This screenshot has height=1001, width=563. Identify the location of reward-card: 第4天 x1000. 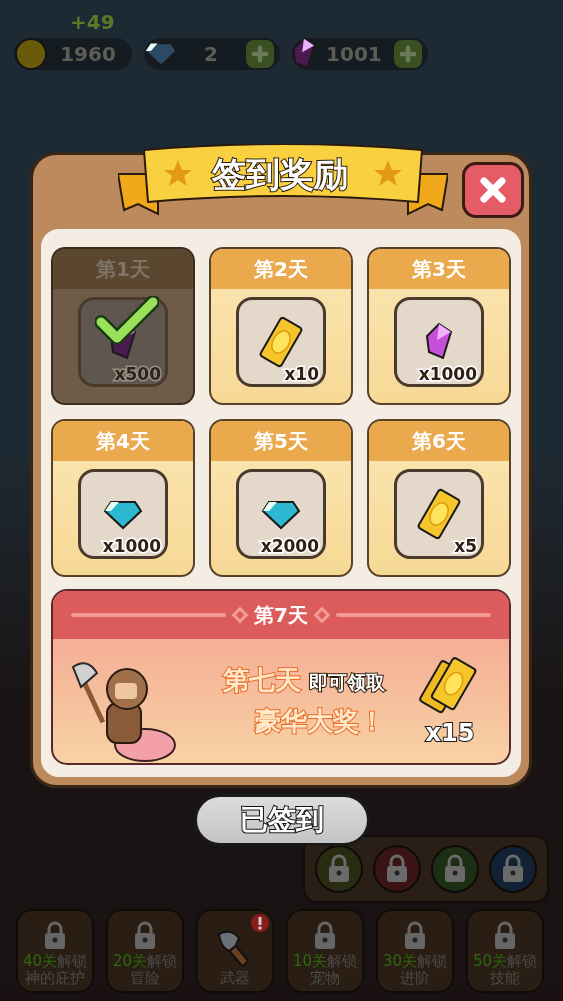
(123, 498).